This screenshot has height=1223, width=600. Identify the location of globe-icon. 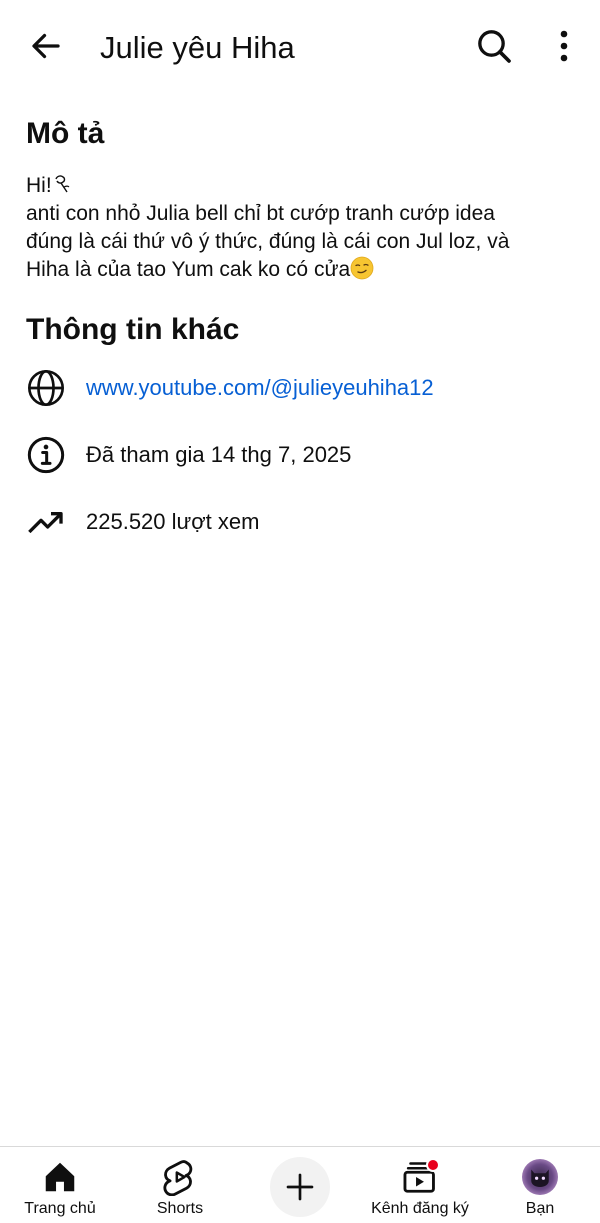
(46, 388).